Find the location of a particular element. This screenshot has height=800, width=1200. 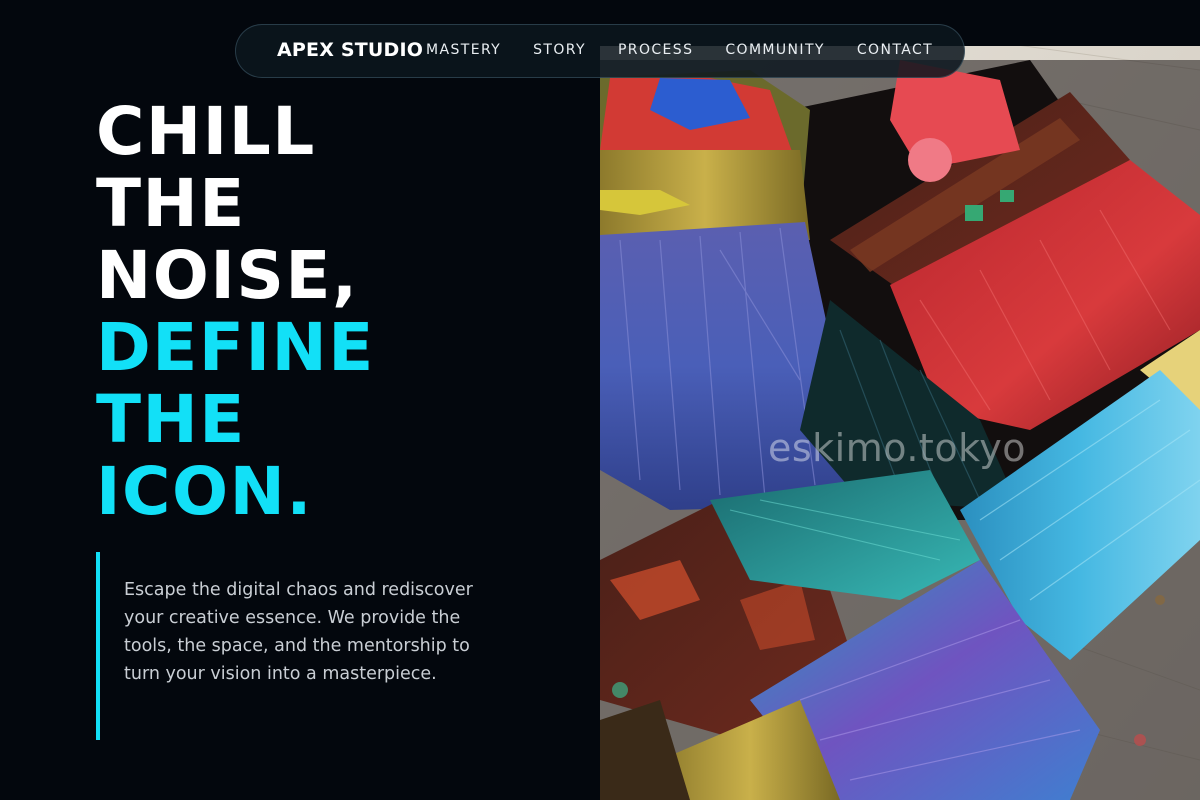

hero-line: NOISE, is located at coordinates (227, 275).